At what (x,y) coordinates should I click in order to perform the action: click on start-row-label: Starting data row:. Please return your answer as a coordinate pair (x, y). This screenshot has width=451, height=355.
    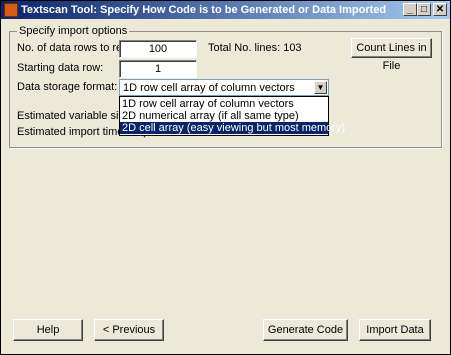
    Looking at the image, I should click on (60, 68).